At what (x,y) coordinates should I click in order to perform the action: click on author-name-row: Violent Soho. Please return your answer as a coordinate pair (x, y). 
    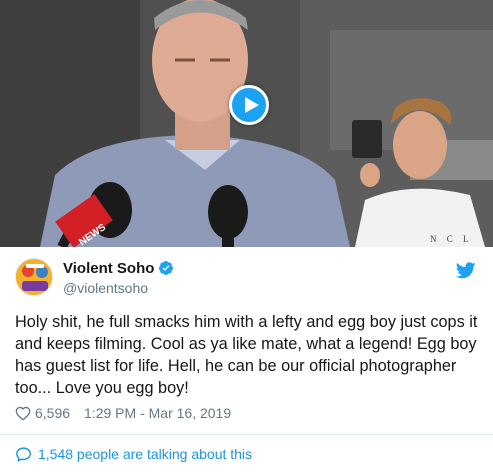
    Looking at the image, I should click on (118, 269).